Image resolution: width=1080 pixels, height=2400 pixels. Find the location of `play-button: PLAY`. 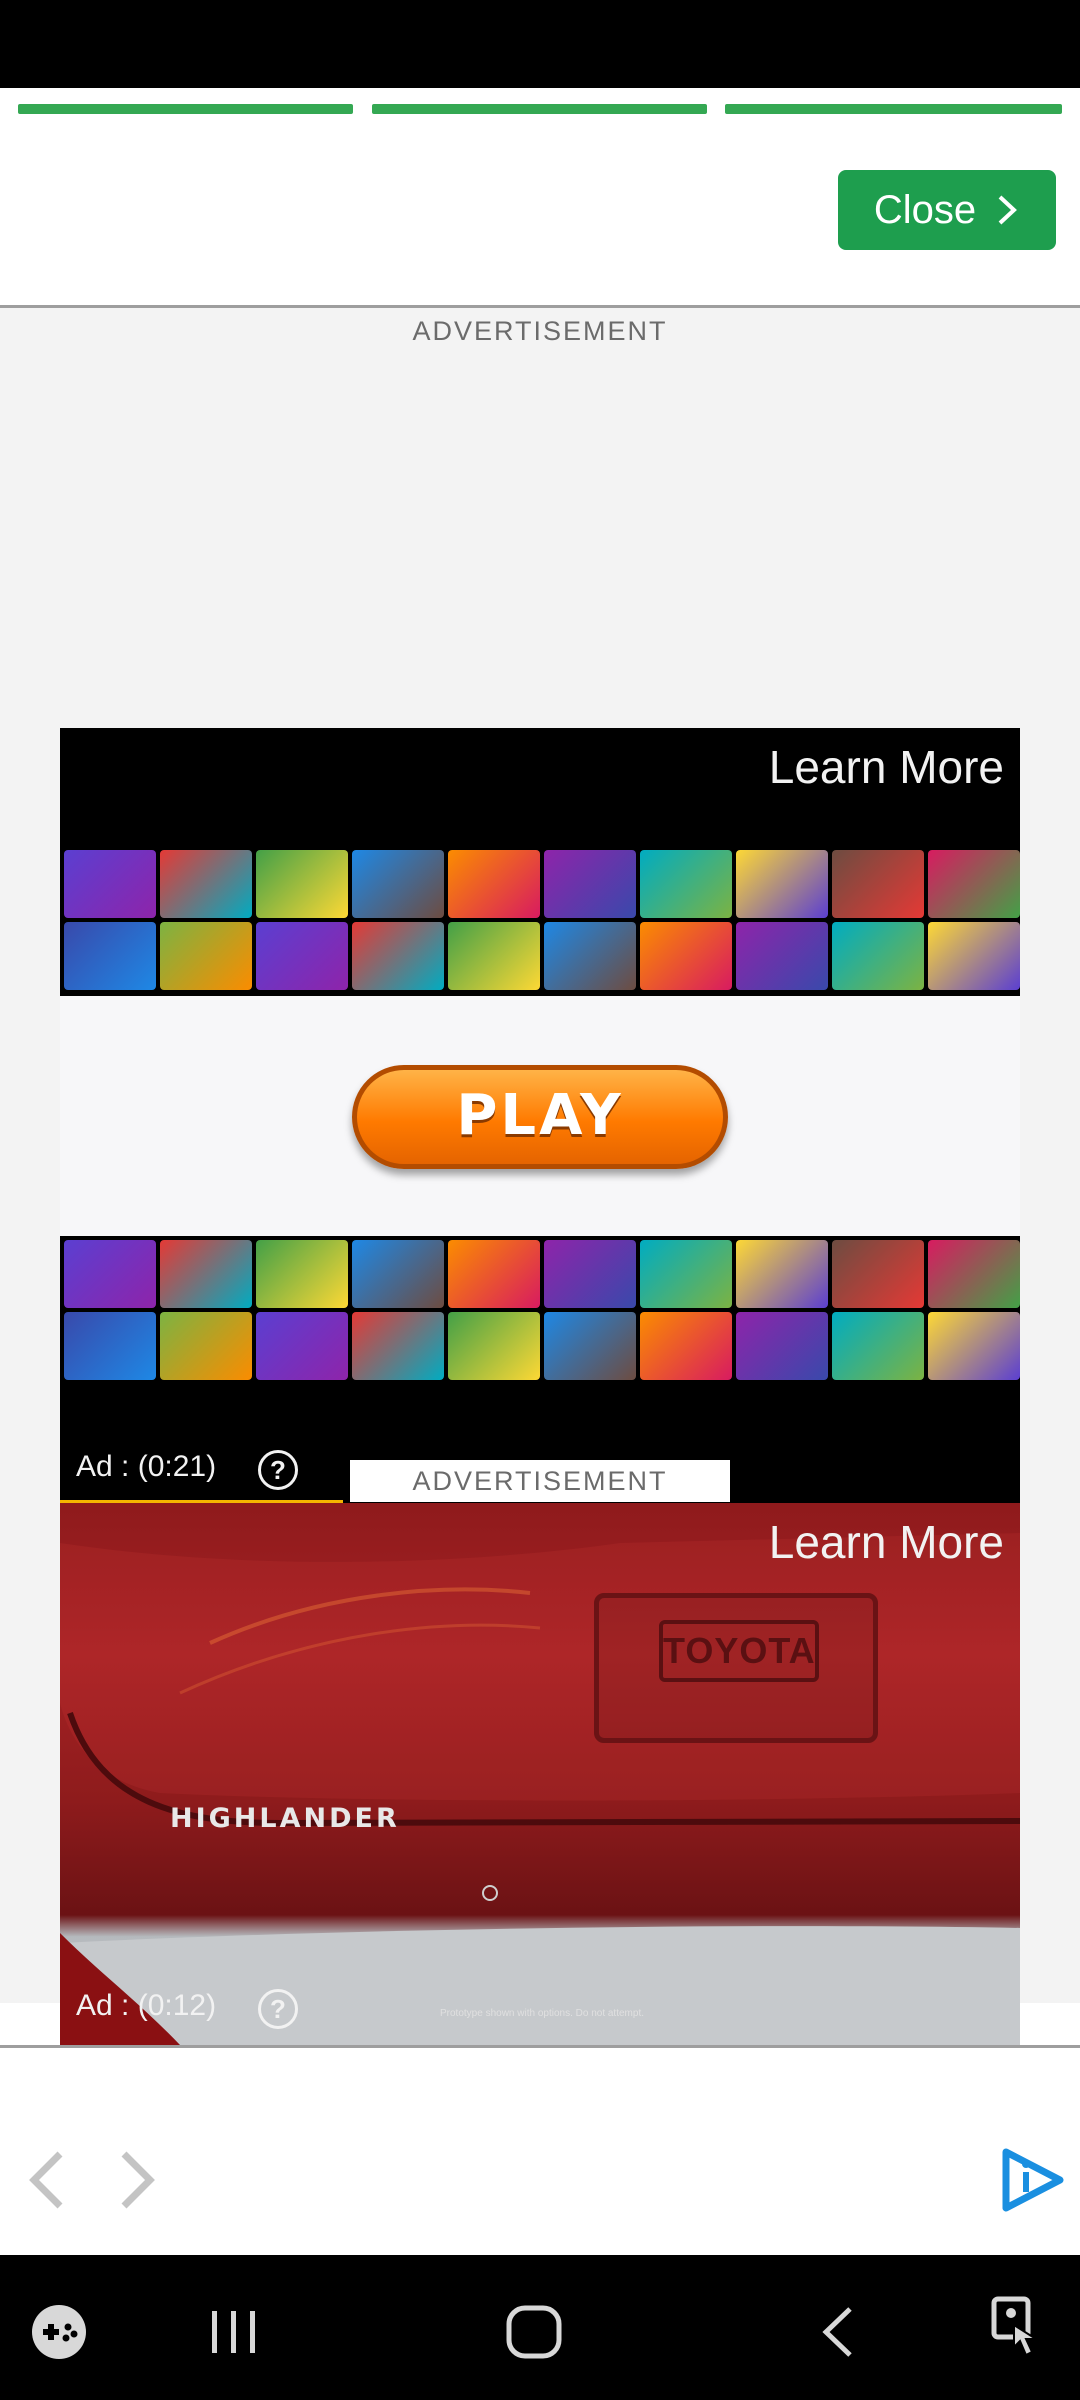

play-button: PLAY is located at coordinates (540, 1117).